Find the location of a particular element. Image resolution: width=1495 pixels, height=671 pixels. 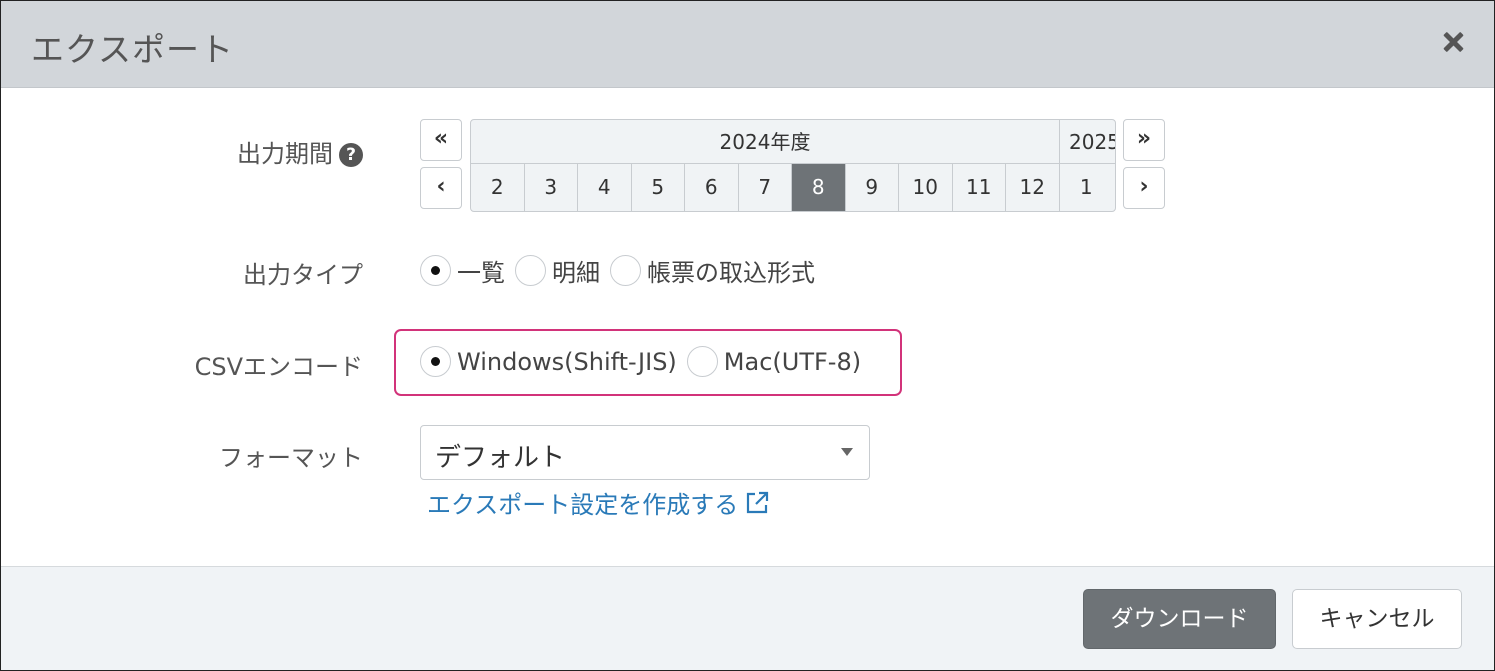

output-type-radio-group: 一覧 明細 帳票の取込形式 is located at coordinates (622, 270).